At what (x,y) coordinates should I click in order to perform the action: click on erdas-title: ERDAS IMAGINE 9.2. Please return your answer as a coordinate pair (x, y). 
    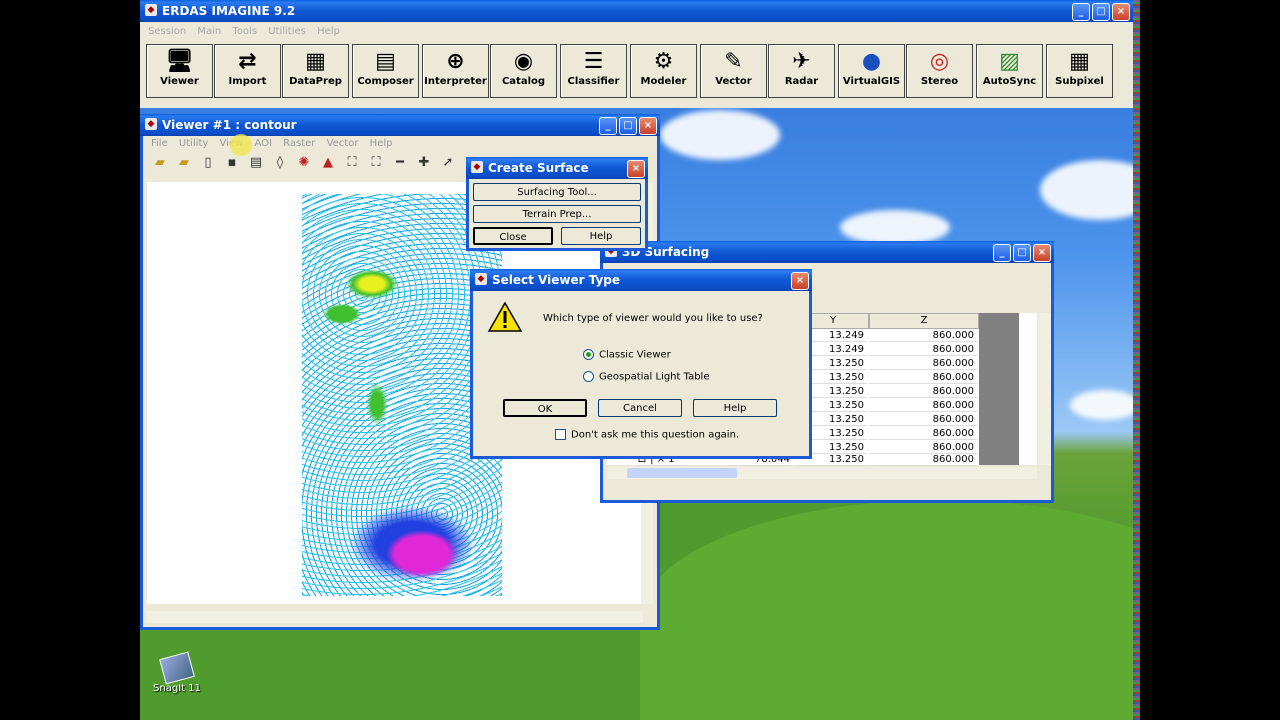
    Looking at the image, I should click on (229, 11).